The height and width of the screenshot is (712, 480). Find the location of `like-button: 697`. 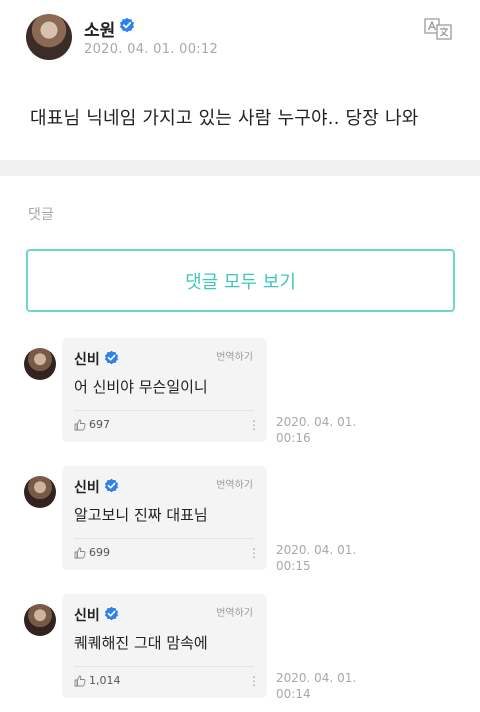

like-button: 697 is located at coordinates (92, 424).